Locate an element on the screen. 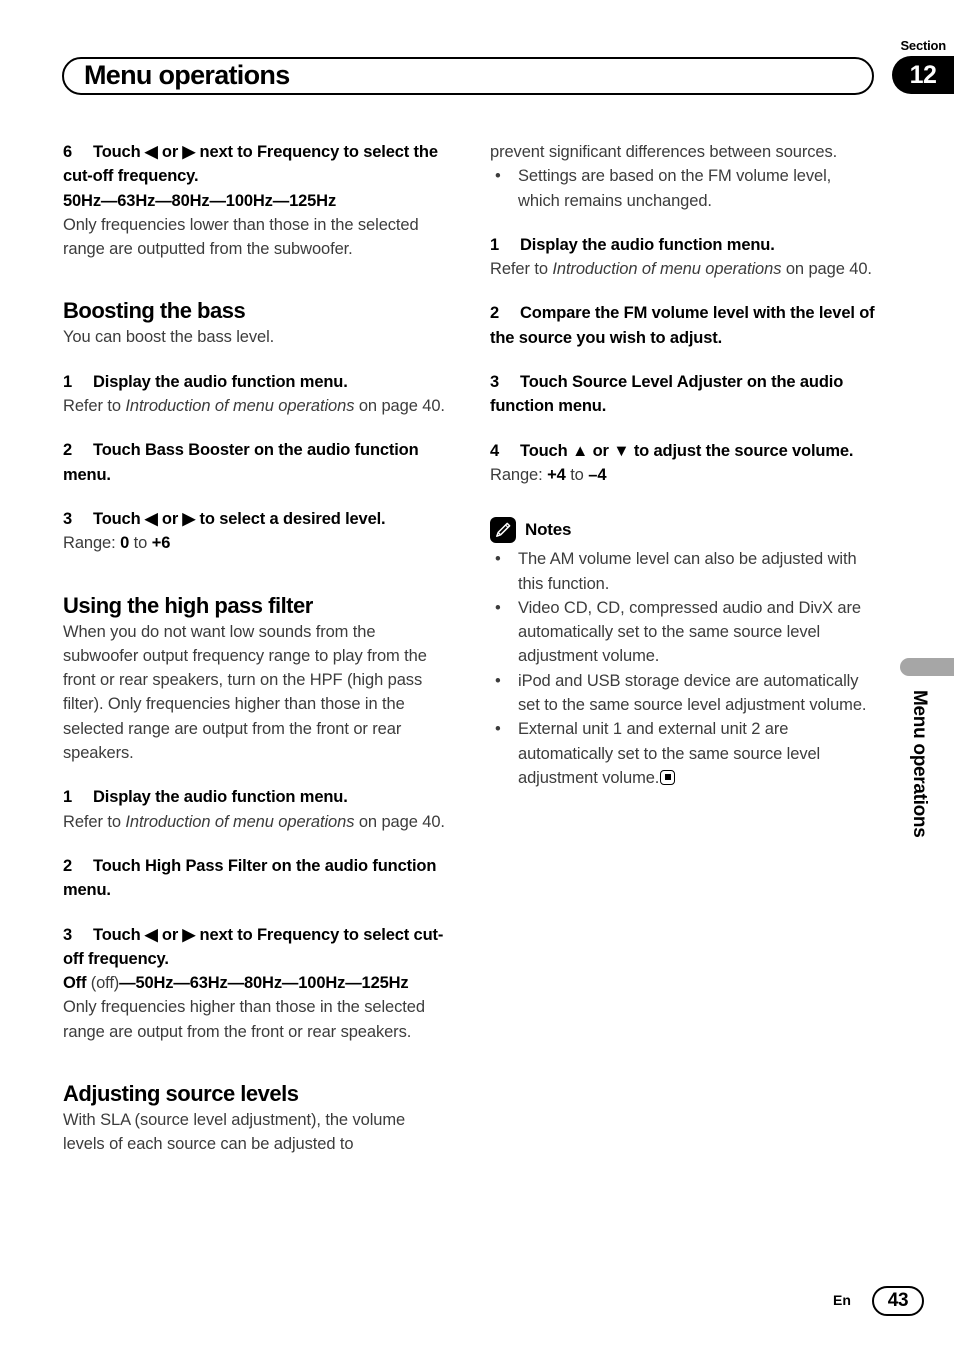  page-number: 43 is located at coordinates (898, 1301).